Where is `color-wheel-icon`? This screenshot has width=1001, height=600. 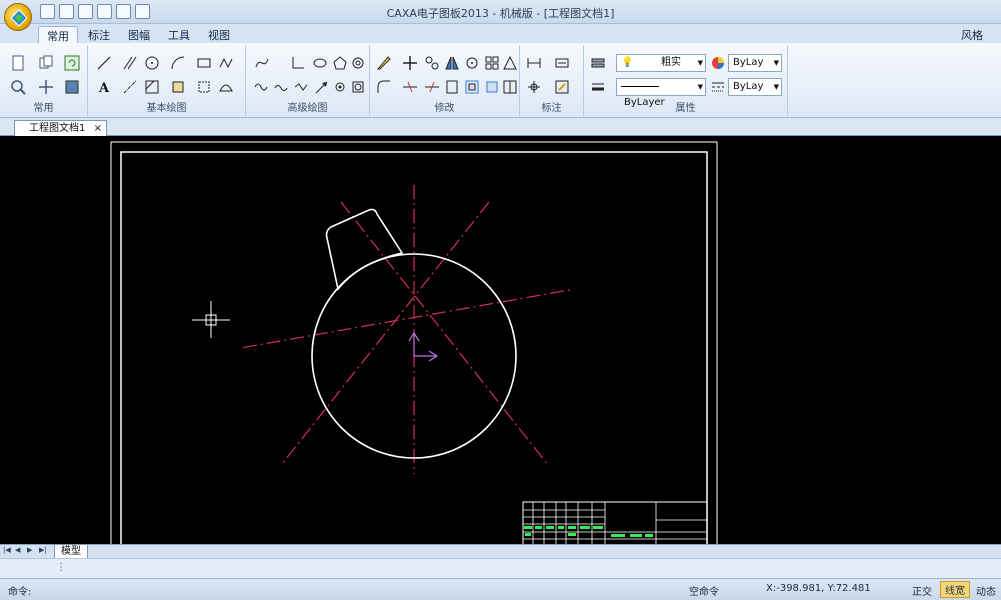
color-wheel-icon is located at coordinates (718, 63).